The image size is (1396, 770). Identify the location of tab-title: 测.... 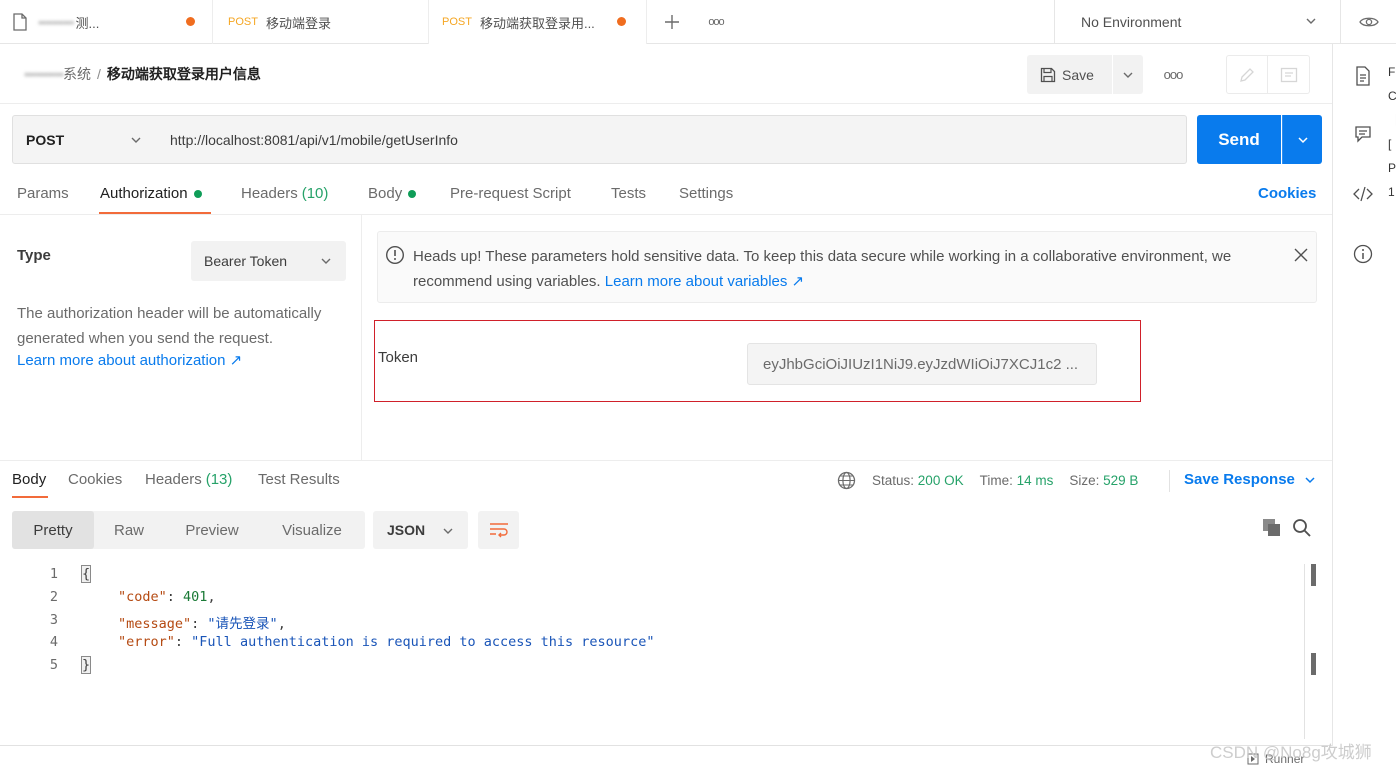
(87, 23).